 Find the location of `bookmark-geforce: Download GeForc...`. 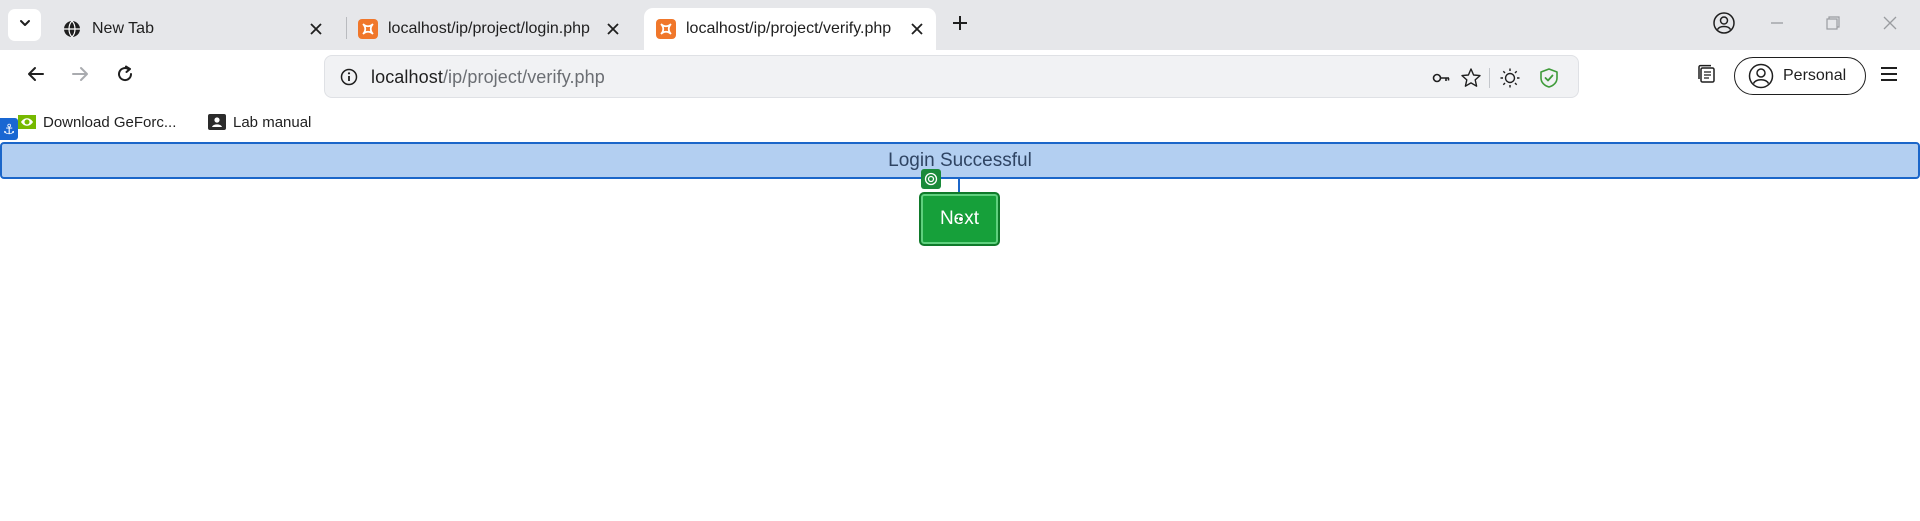

bookmark-geforce: Download GeForc... is located at coordinates (97, 122).